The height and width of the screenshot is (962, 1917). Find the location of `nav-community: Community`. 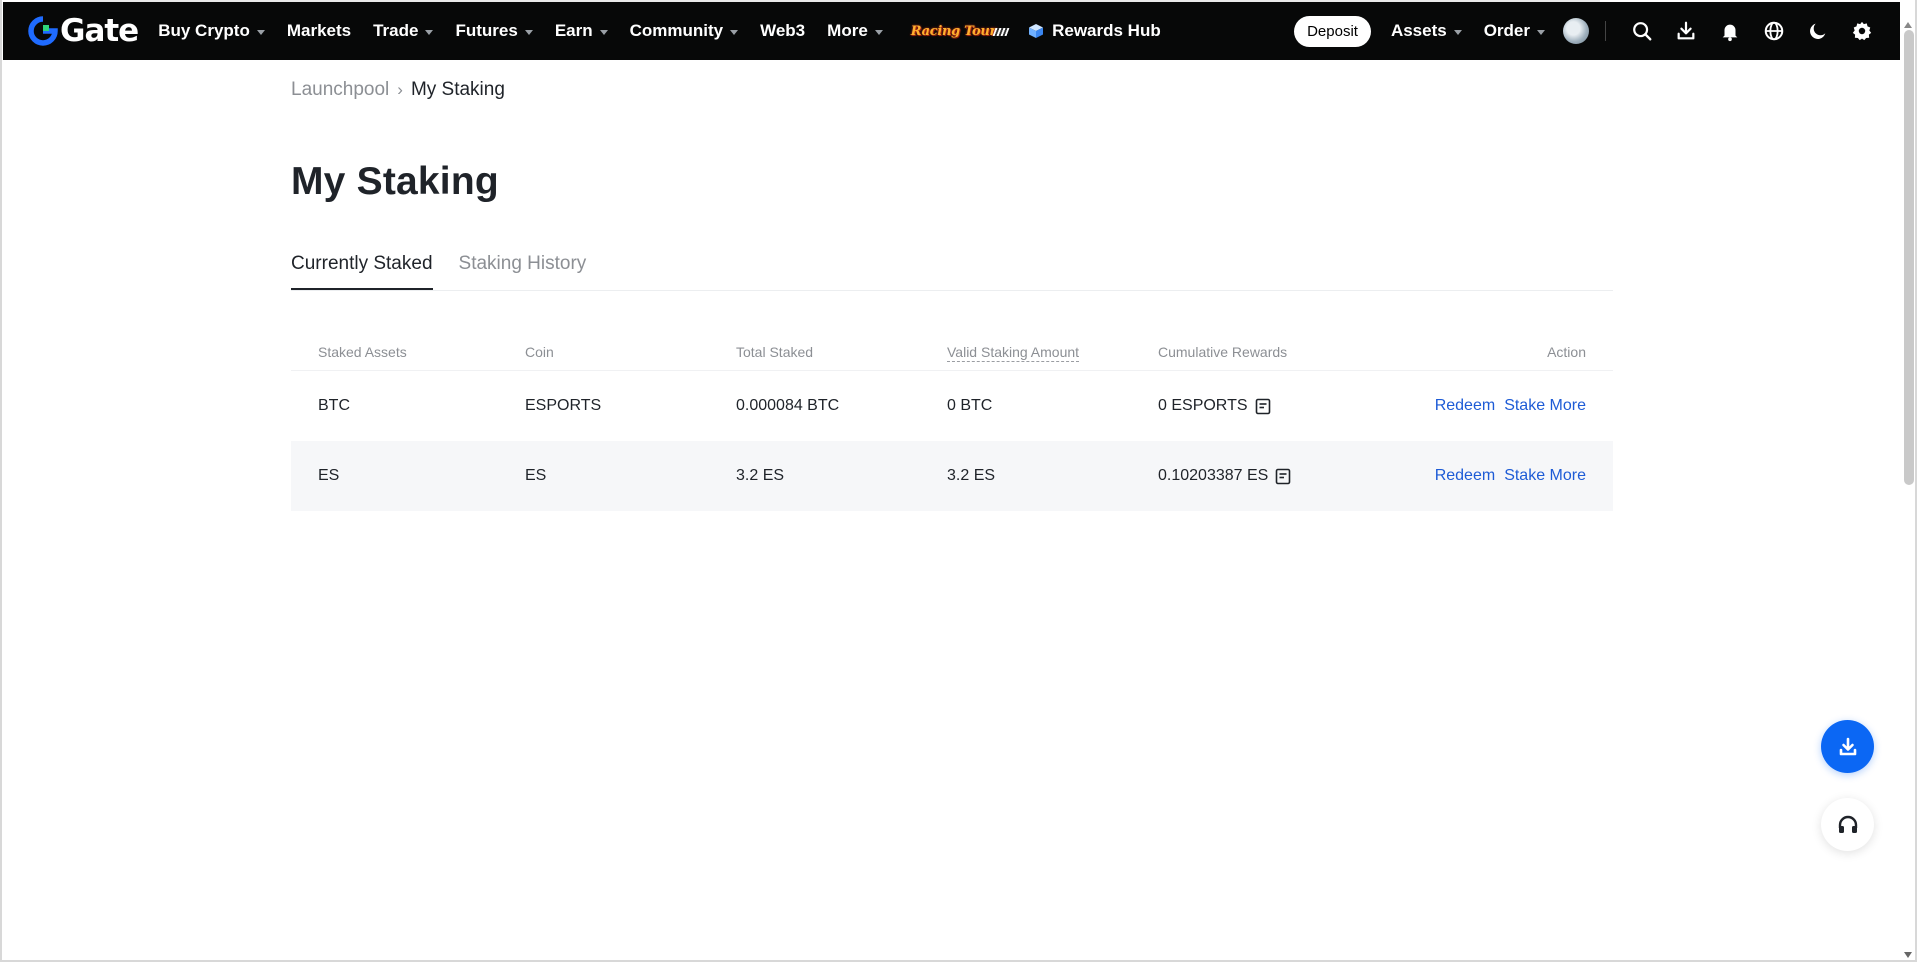

nav-community: Community is located at coordinates (684, 31).